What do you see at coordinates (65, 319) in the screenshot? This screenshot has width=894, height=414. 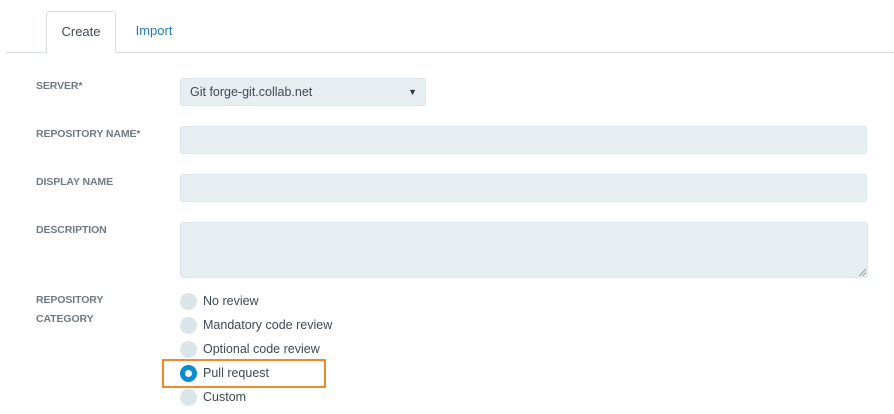 I see `repository-category-label-line2: CATEGORY` at bounding box center [65, 319].